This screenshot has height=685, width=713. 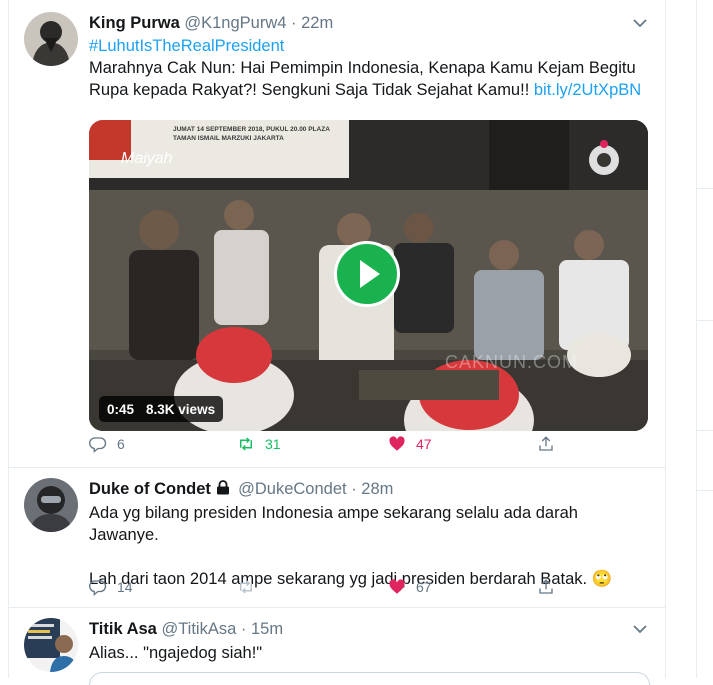 What do you see at coordinates (259, 444) in the screenshot?
I see `retweet-button: 31` at bounding box center [259, 444].